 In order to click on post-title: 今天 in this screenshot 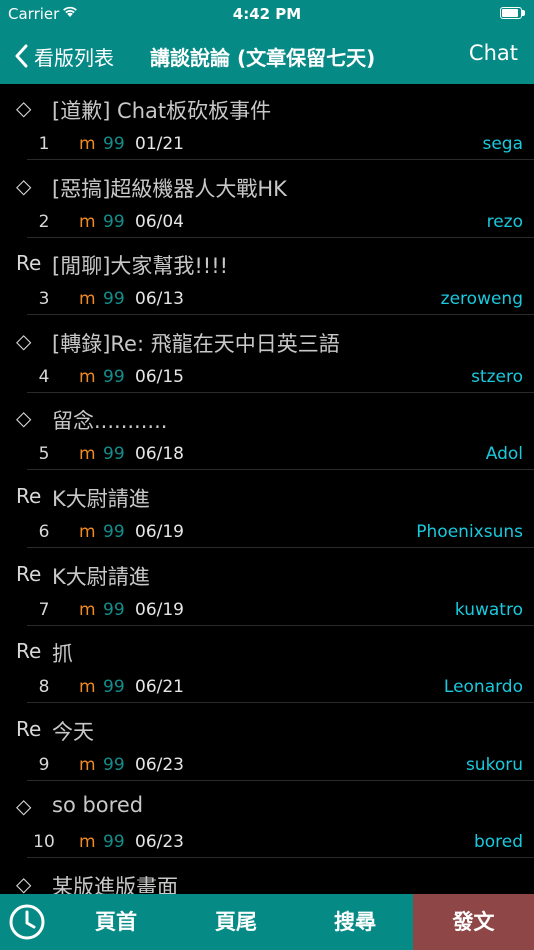, I will do `click(73, 731)`.